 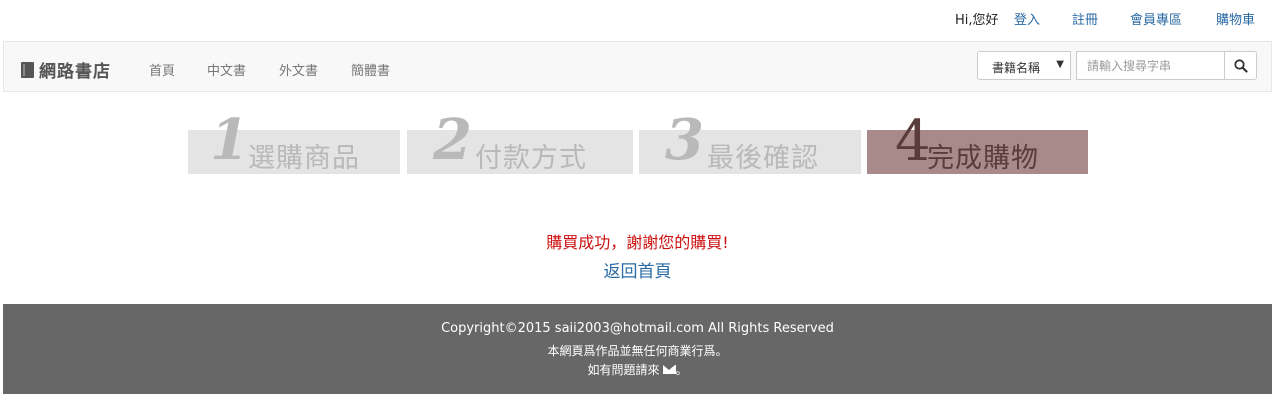 What do you see at coordinates (298, 69) in the screenshot?
I see `nav-foreign-books: 外文書` at bounding box center [298, 69].